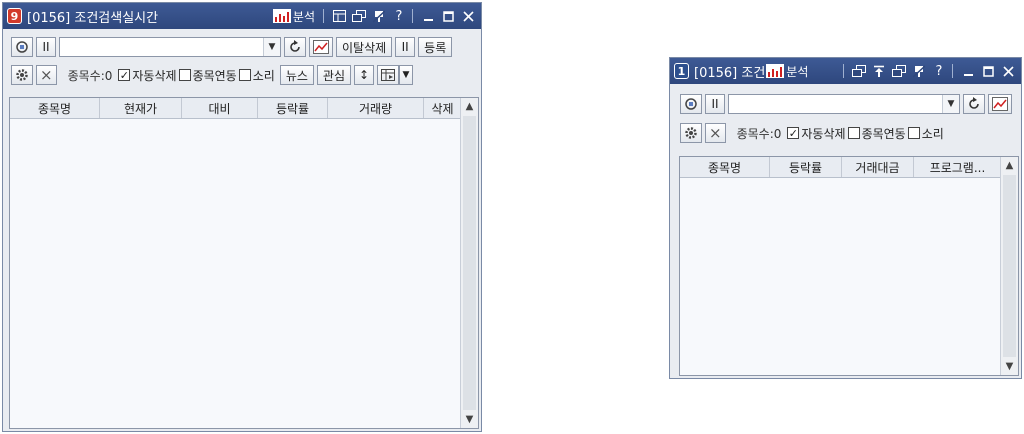 This screenshot has width=1024, height=434. I want to click on exclude-delete-button: 이탈삭제, so click(364, 47).